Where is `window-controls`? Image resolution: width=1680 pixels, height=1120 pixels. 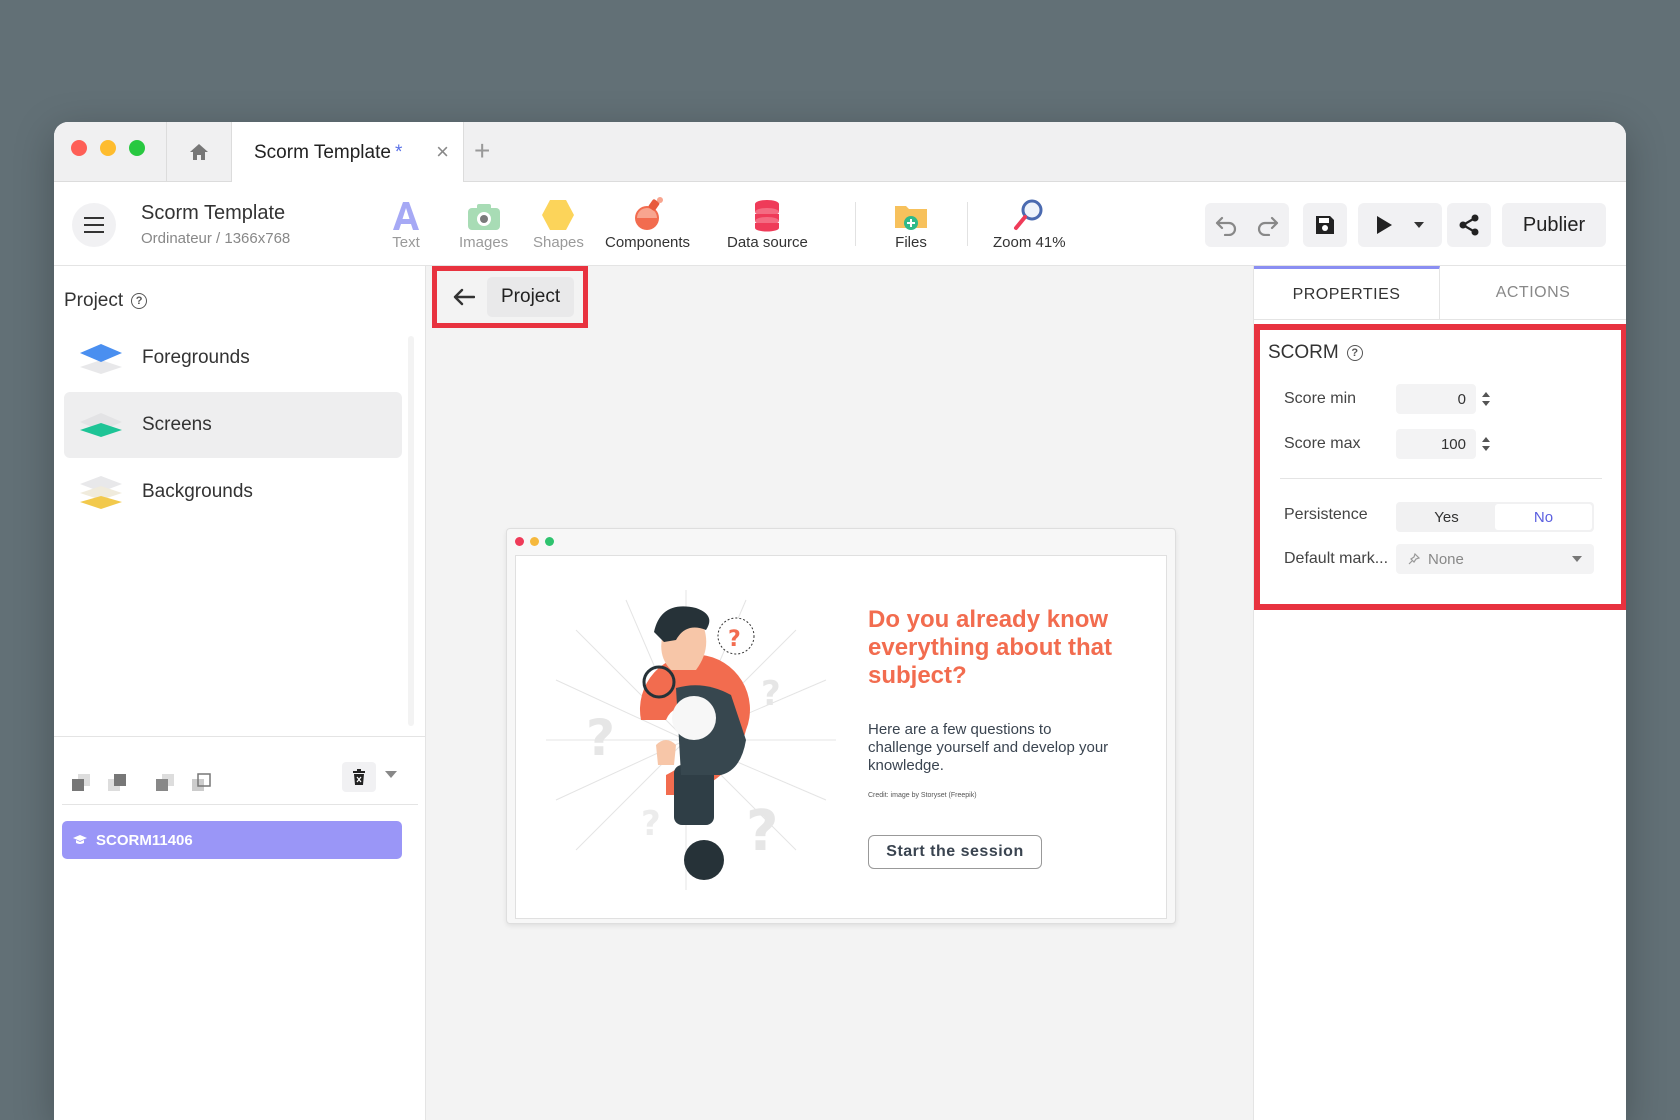 window-controls is located at coordinates (108, 148).